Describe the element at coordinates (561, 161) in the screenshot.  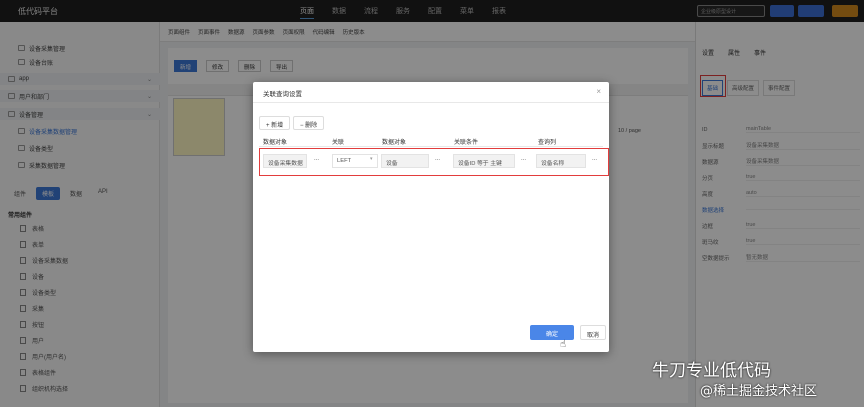
I see `query-column-field: 设备名称` at that location.